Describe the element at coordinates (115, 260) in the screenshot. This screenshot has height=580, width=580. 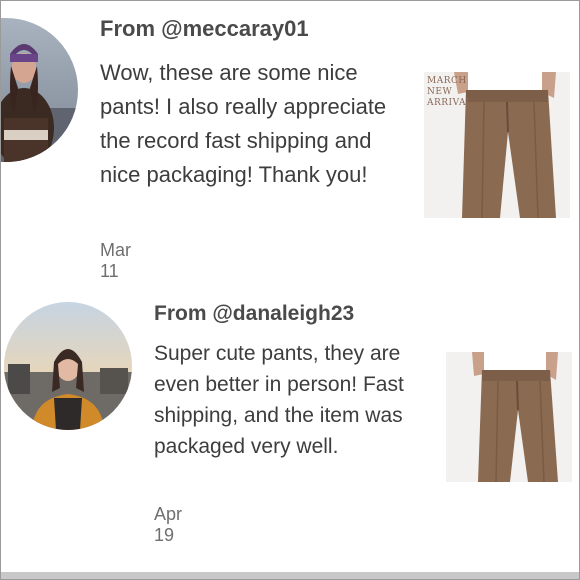
I see `review-date: Mar 11` at that location.